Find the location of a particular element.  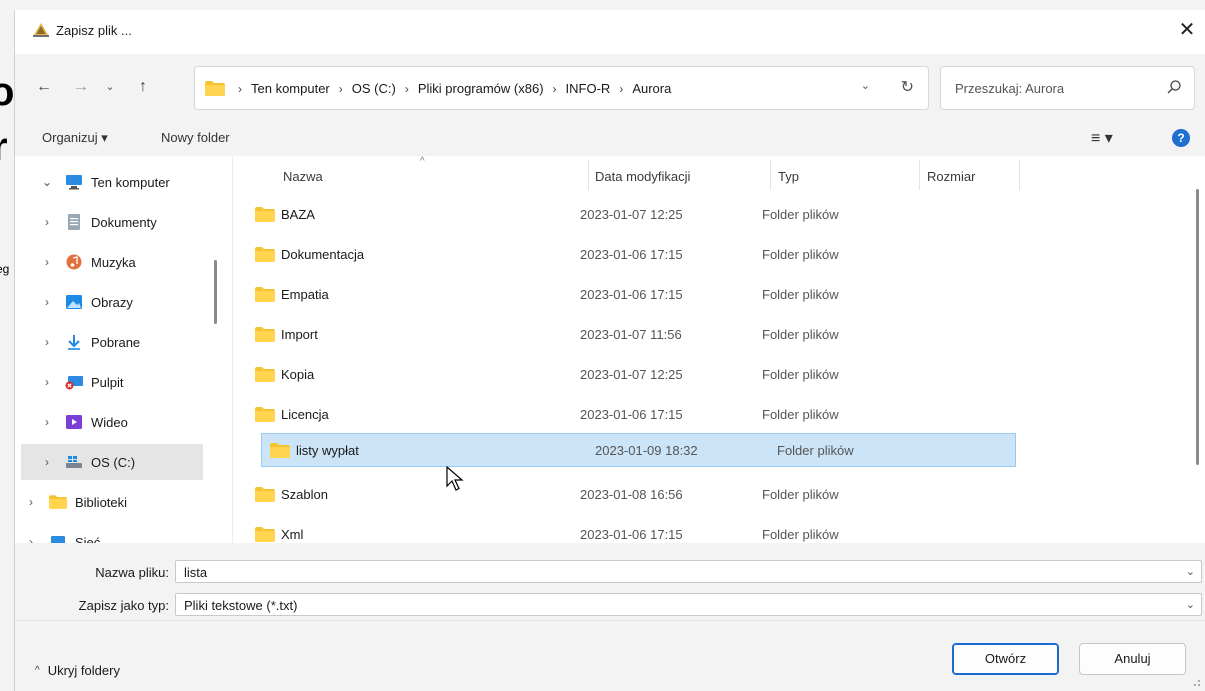

table-row: Kopia 2023-01-07 12:25 Folder plików is located at coordinates (624, 375).